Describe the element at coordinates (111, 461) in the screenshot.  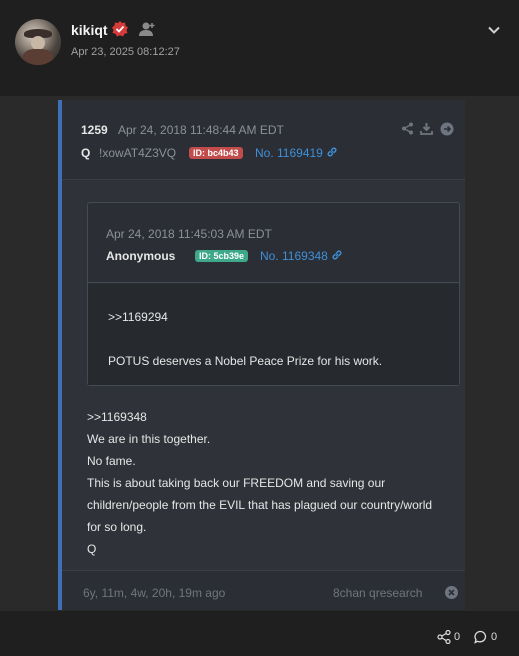
I see `message-line: No fame.` at that location.